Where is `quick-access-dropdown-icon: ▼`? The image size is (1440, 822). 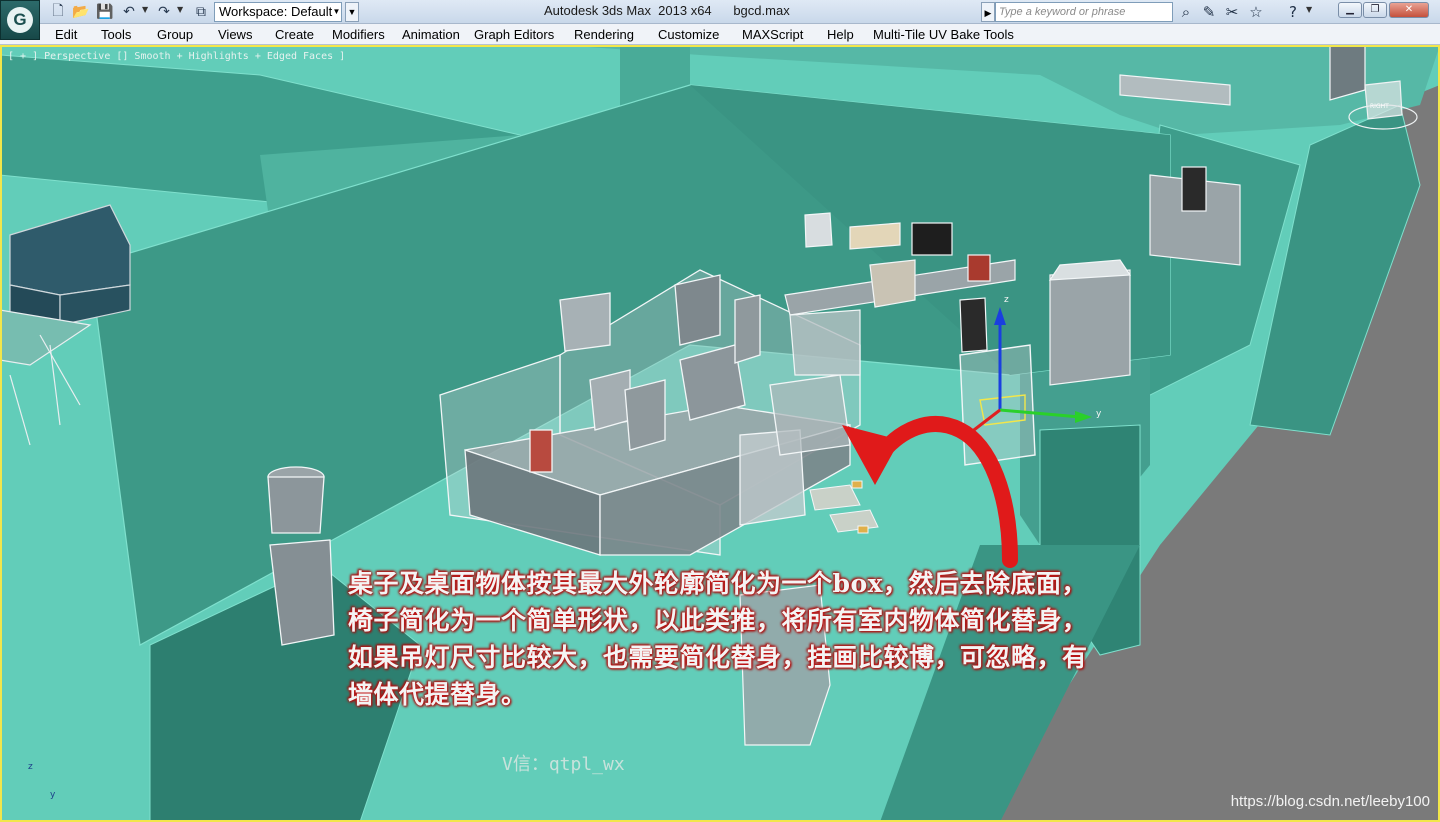
quick-access-dropdown-icon: ▼ is located at coordinates (352, 12).